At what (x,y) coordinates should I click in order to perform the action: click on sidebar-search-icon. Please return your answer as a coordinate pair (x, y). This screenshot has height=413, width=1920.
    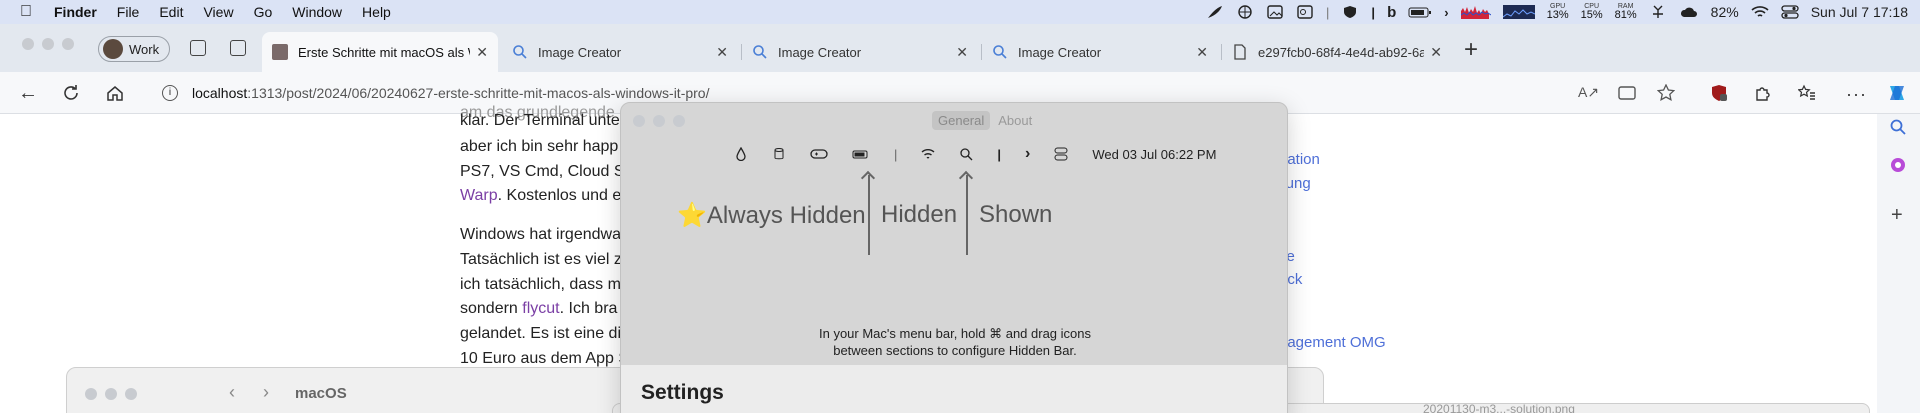
    Looking at the image, I should click on (1898, 127).